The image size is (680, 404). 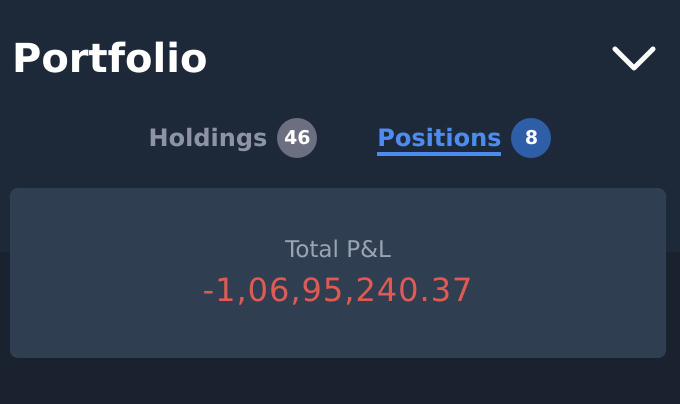 I want to click on pnl-value: -1,06,95,240.37, so click(x=338, y=290).